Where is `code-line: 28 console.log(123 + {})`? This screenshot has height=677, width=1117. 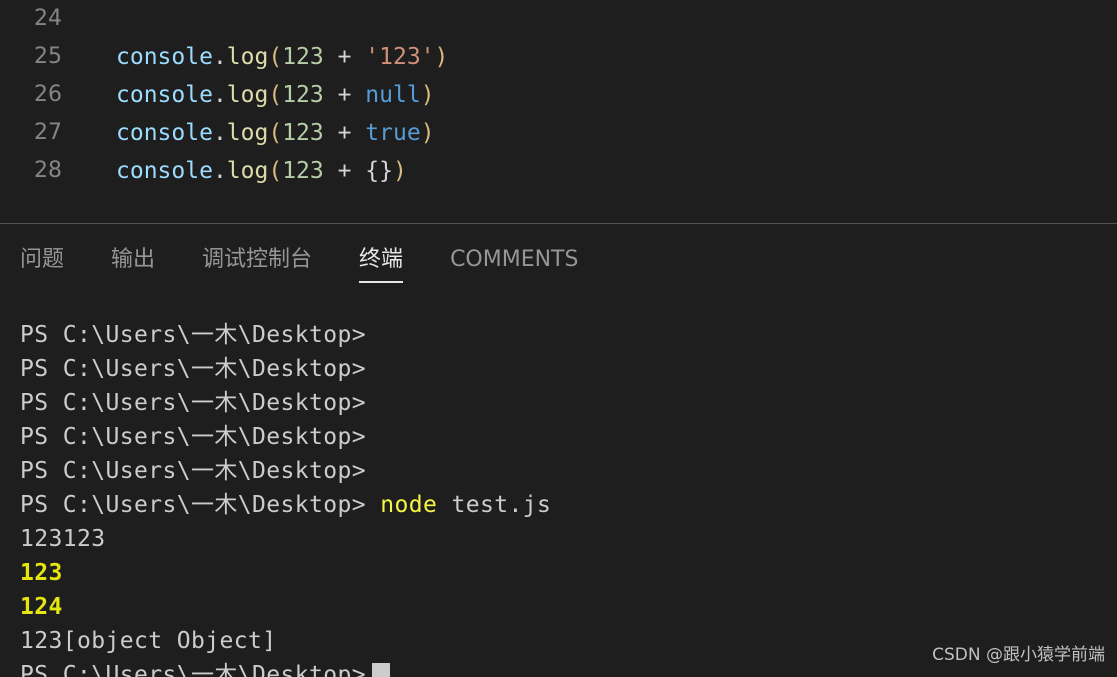
code-line: 28 console.log(123 + {}) is located at coordinates (558, 171).